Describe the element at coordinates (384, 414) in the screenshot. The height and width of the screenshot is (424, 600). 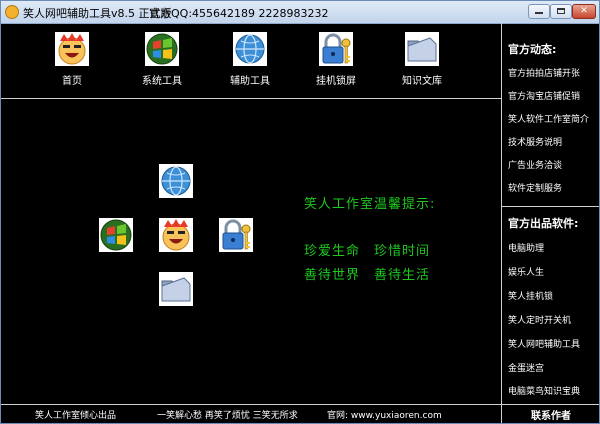
I see `footer-website-link: 官网: www.yuxiaoren.com` at that location.